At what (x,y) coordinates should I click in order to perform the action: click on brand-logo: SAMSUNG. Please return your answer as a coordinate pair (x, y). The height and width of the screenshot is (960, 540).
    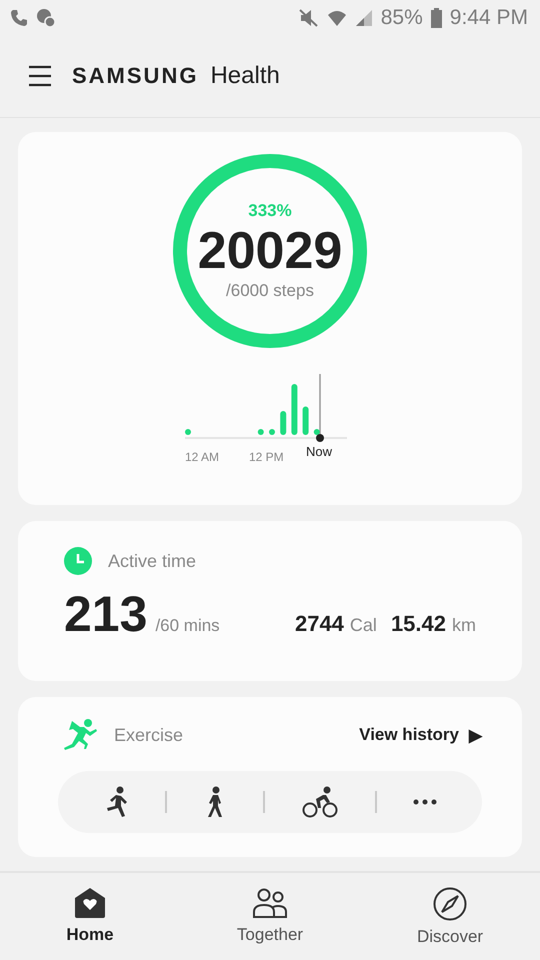
    Looking at the image, I should click on (135, 76).